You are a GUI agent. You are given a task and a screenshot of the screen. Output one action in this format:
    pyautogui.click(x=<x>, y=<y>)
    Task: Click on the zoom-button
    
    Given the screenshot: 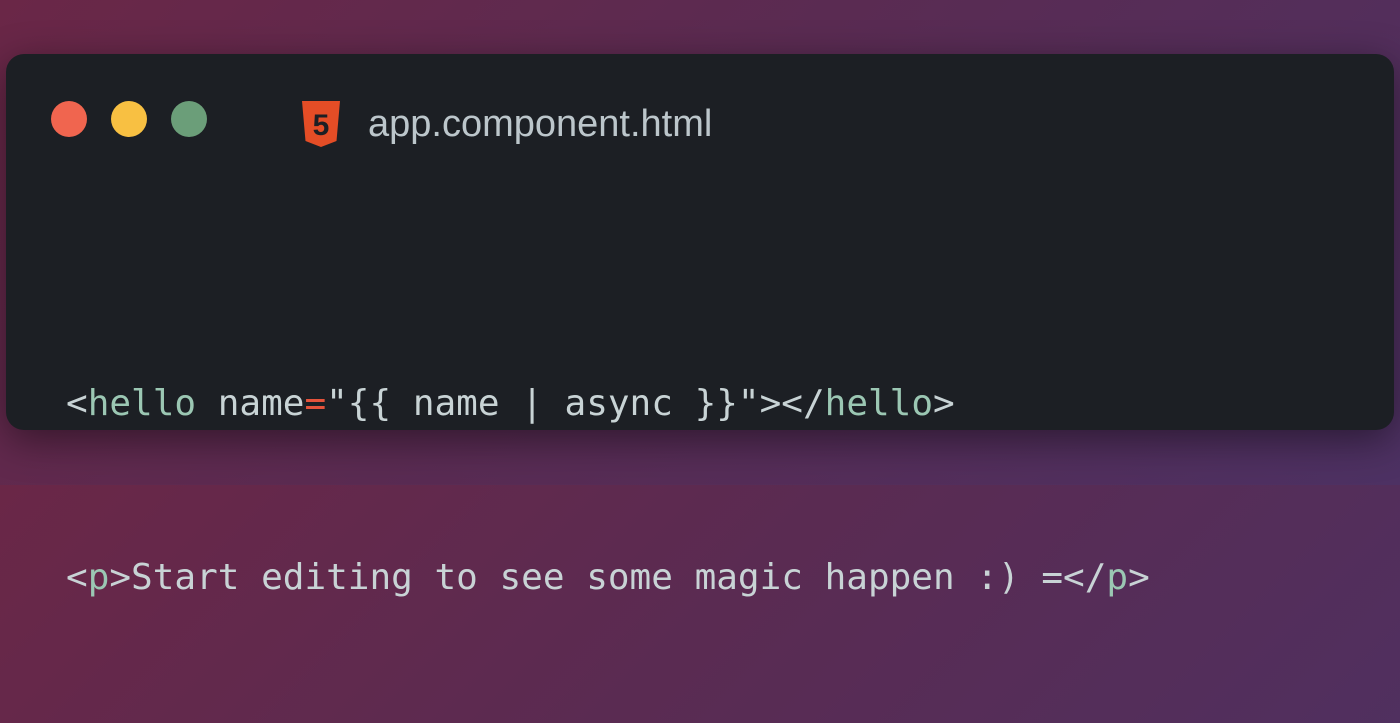 What is the action you would take?
    pyautogui.click(x=189, y=119)
    